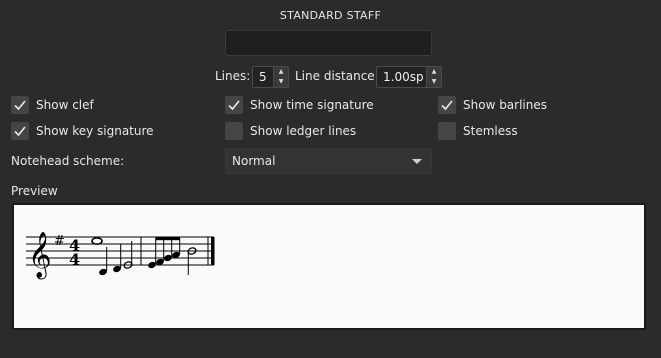 The width and height of the screenshot is (661, 358). What do you see at coordinates (417, 161) in the screenshot?
I see `chevron-down-icon` at bounding box center [417, 161].